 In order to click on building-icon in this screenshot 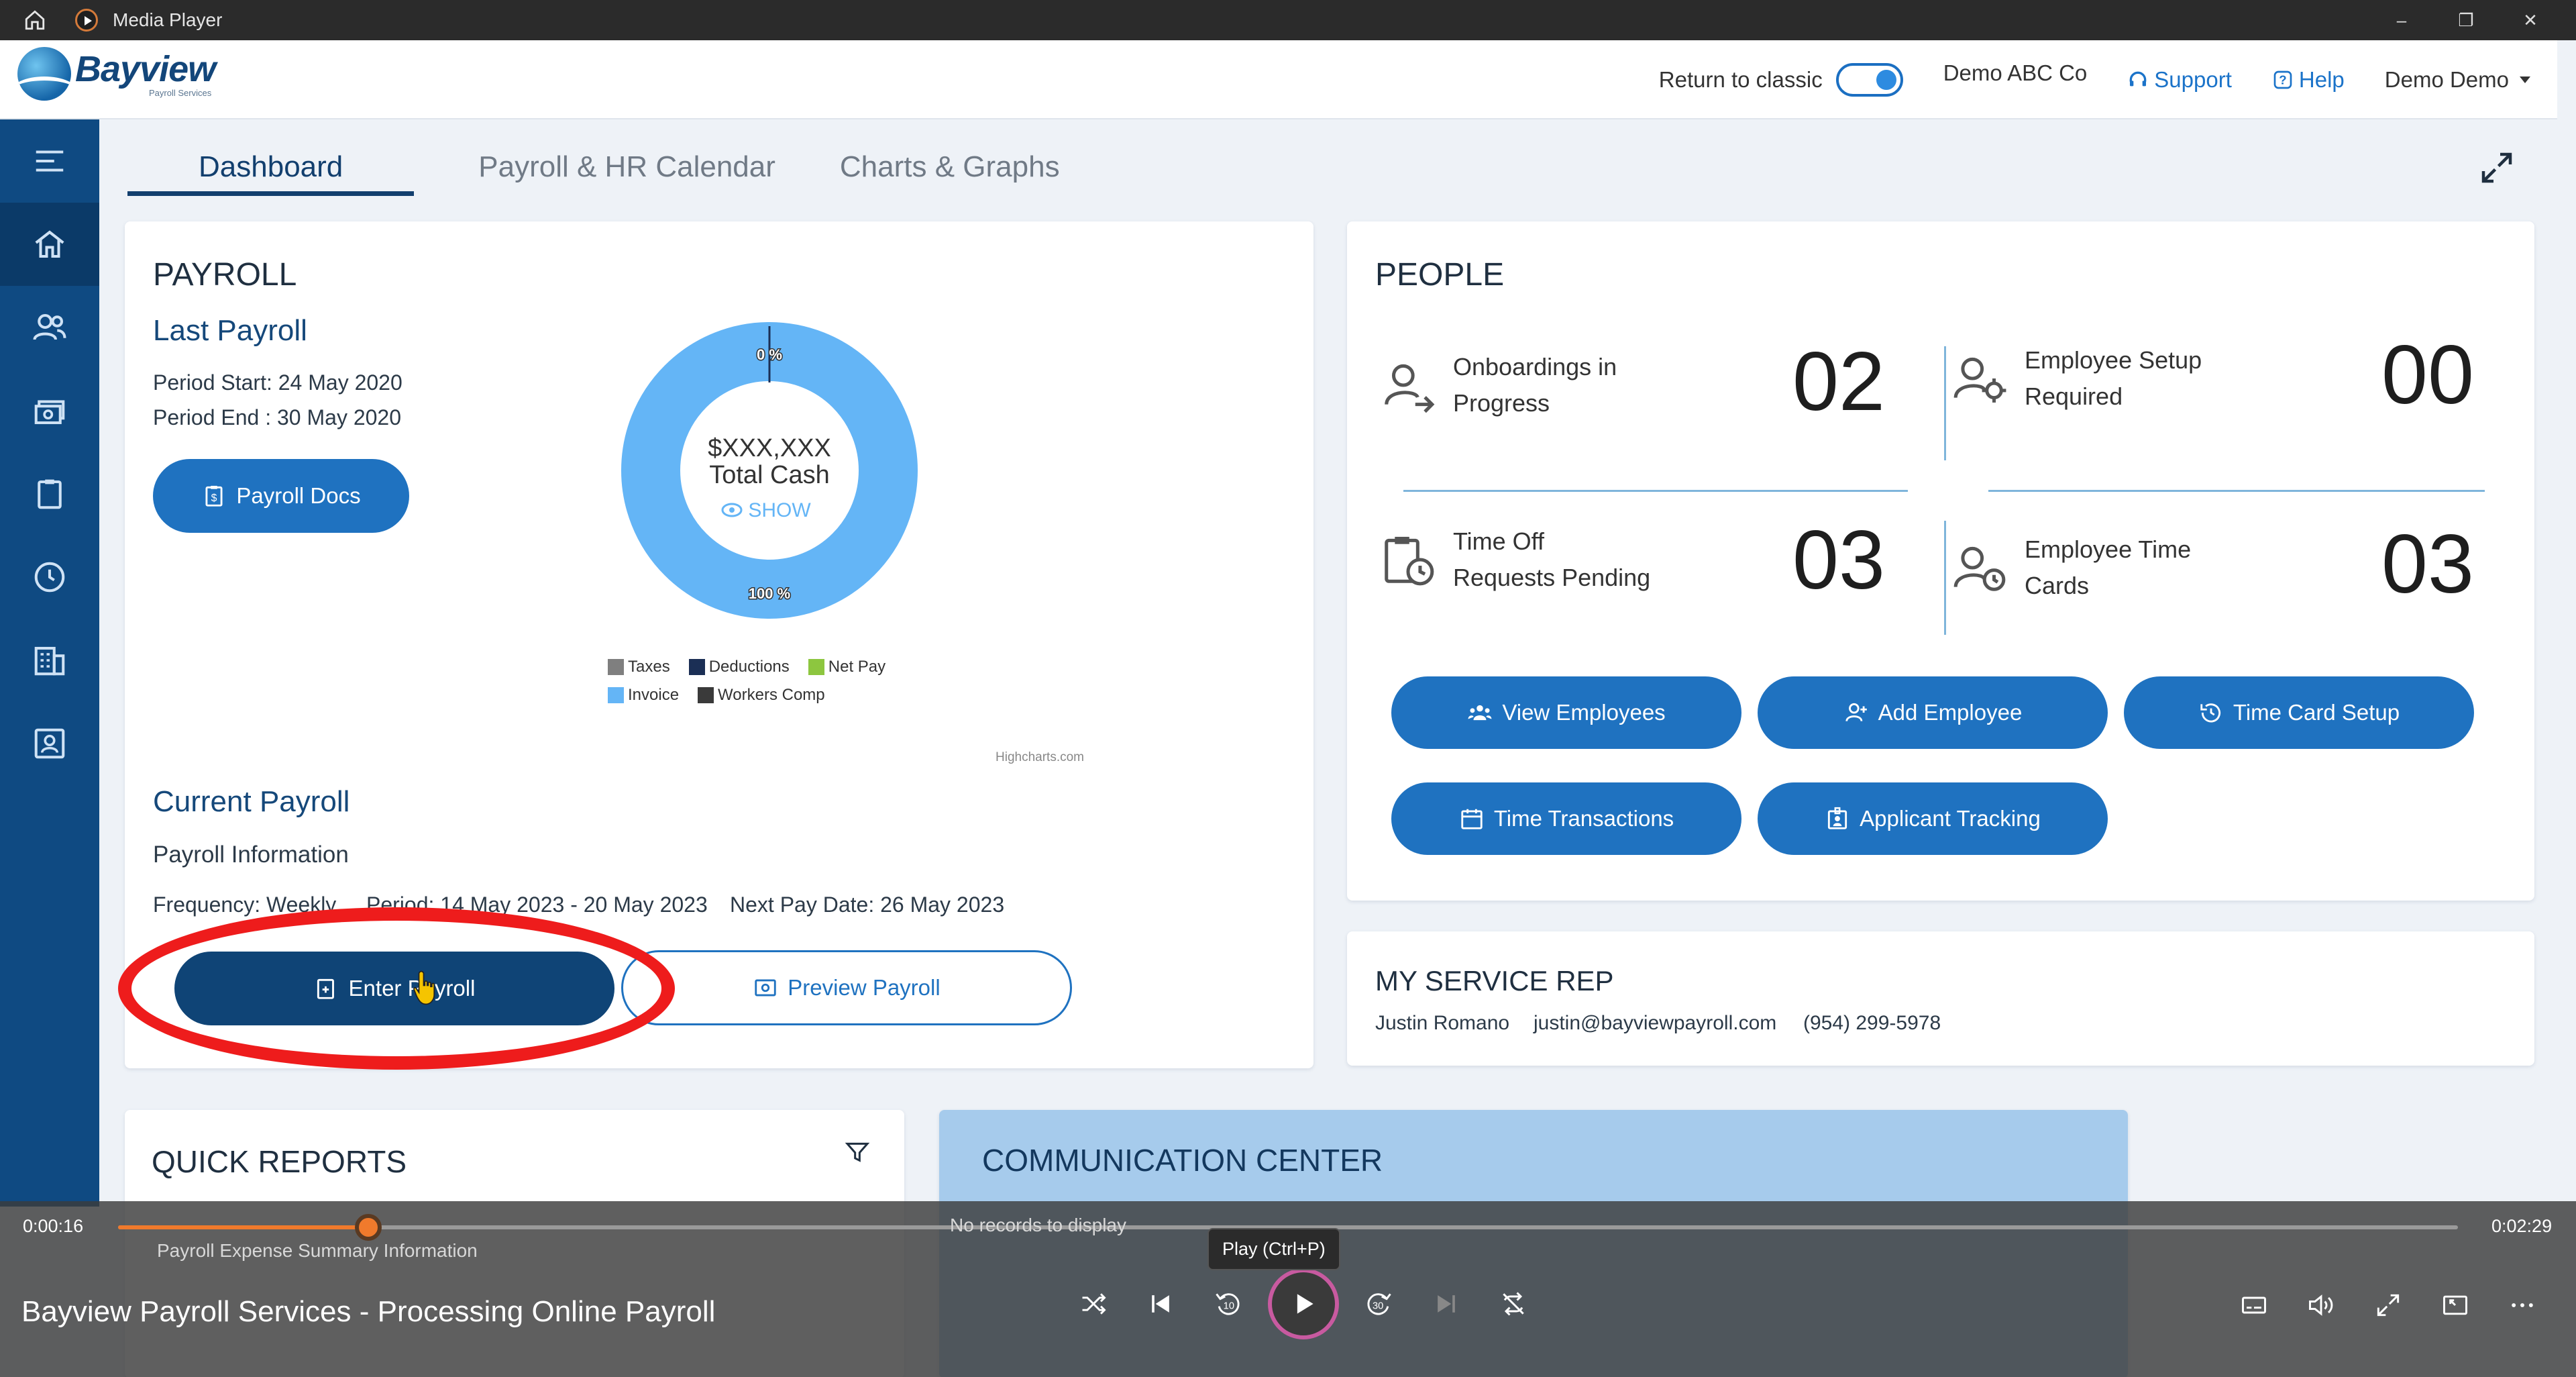, I will do `click(49, 661)`.